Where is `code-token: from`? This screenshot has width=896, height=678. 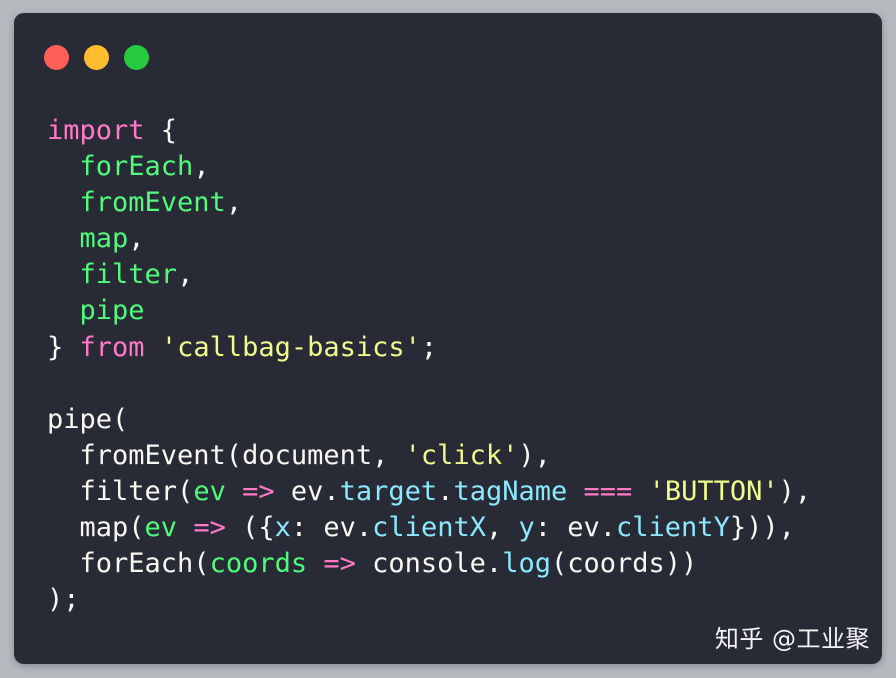 code-token: from is located at coordinates (112, 347).